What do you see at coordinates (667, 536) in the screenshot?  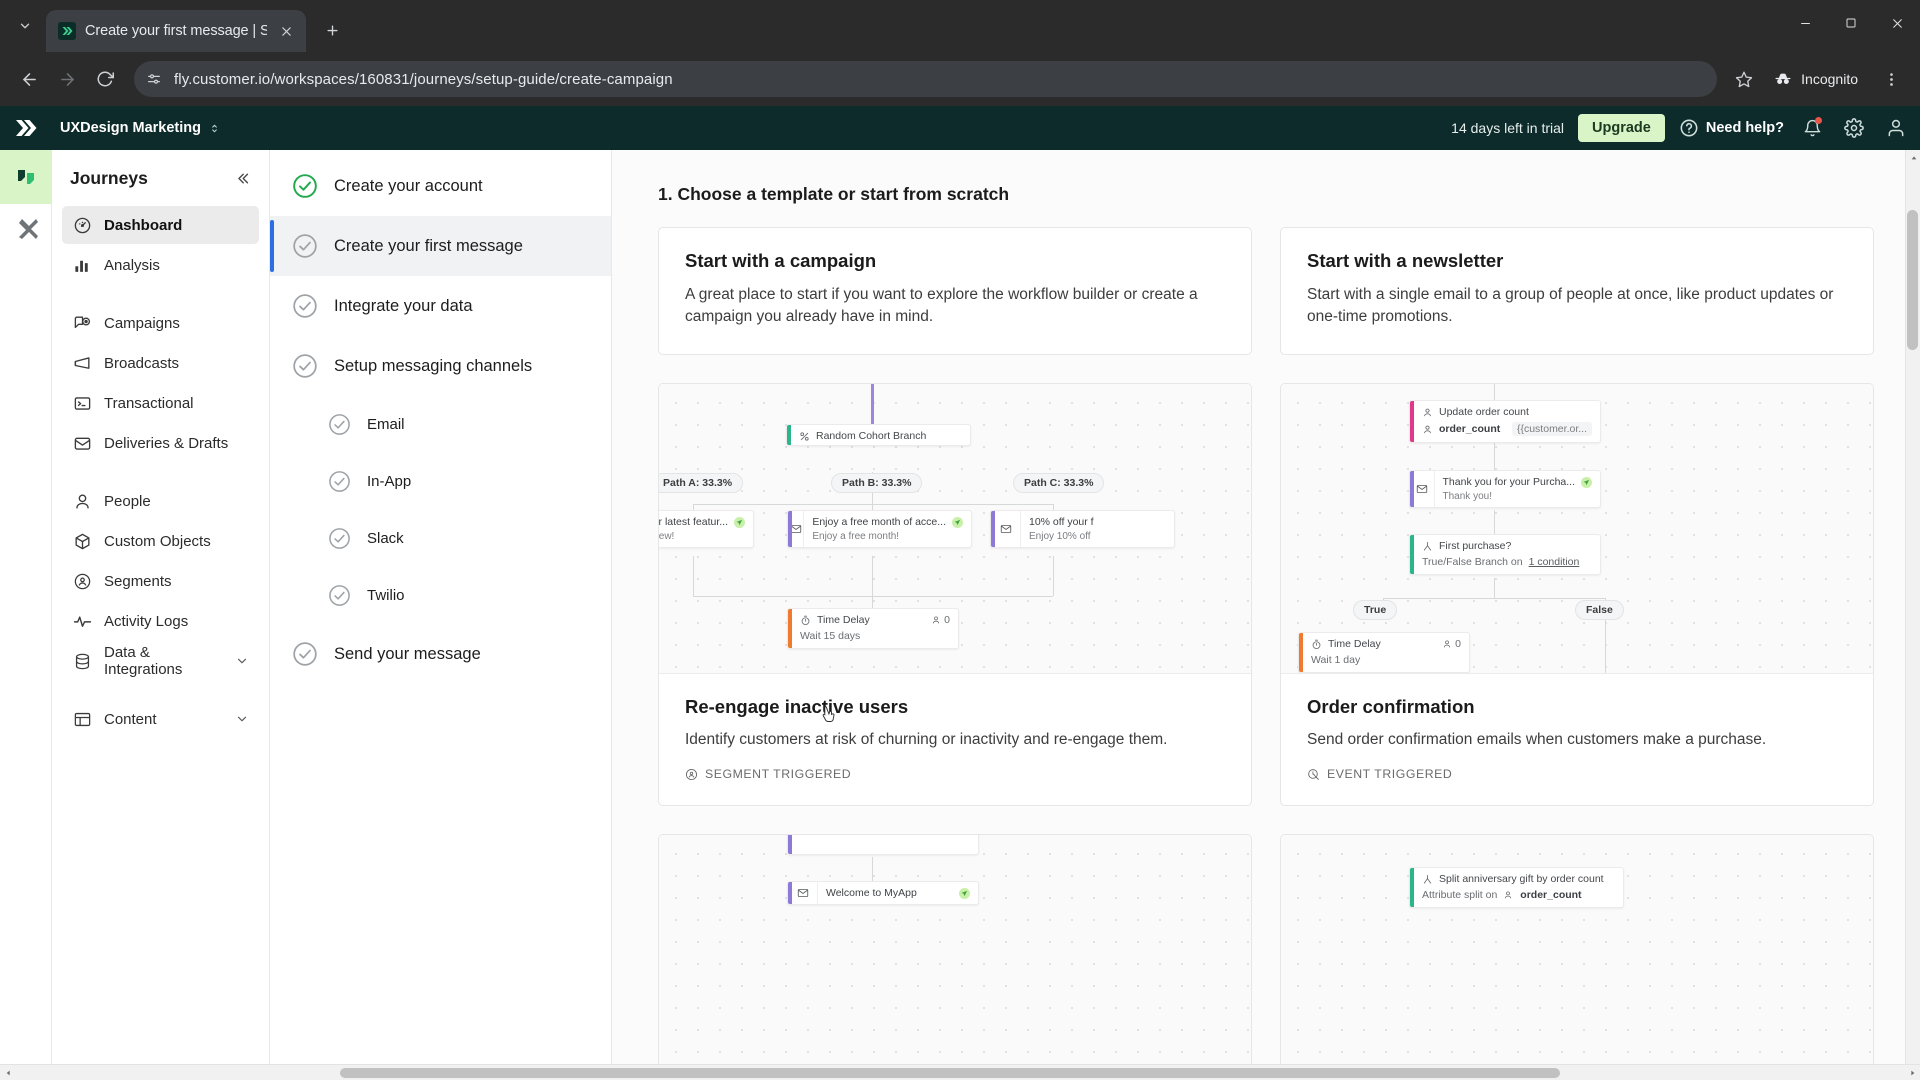 I see `node-email-preview: at's new!` at bounding box center [667, 536].